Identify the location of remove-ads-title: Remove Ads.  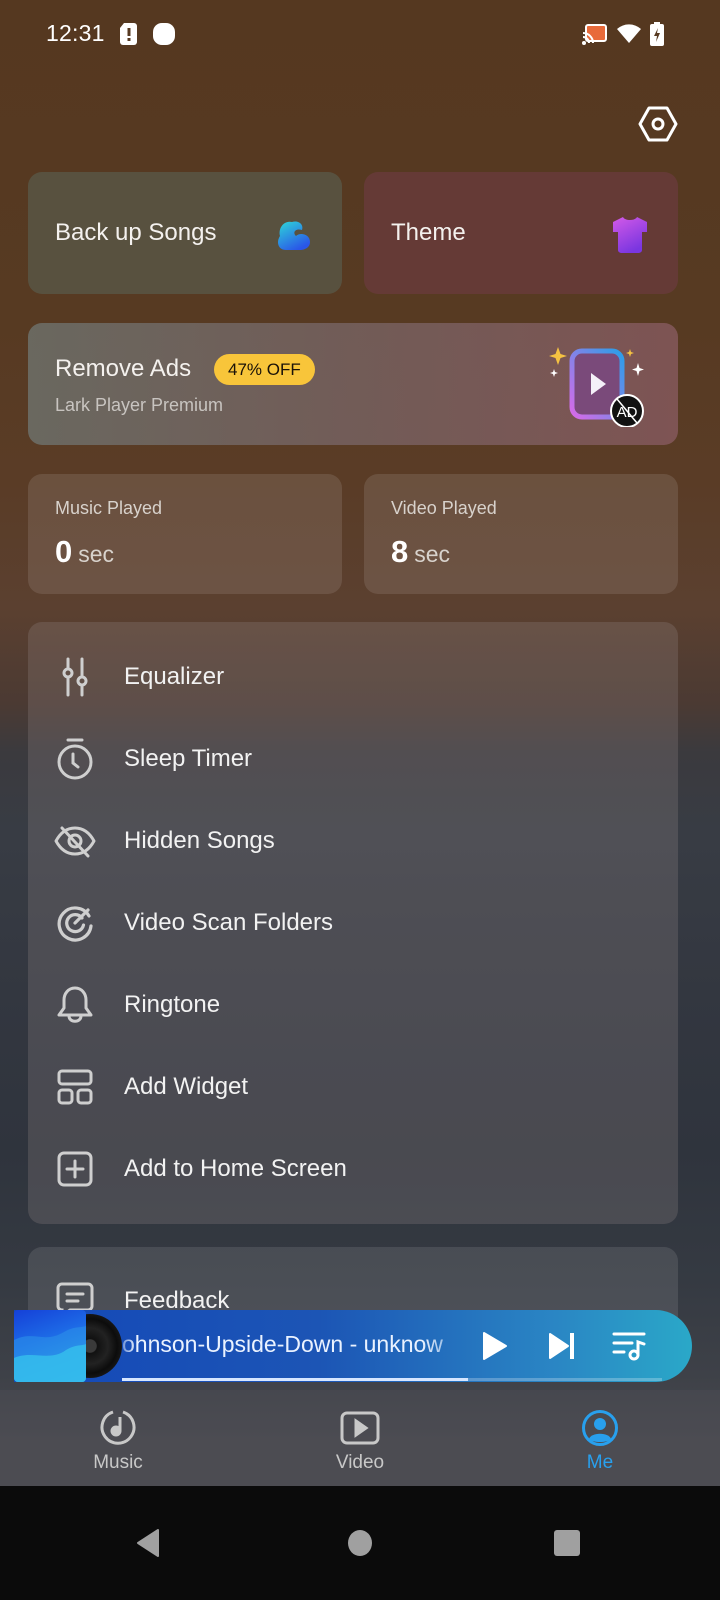
(123, 368).